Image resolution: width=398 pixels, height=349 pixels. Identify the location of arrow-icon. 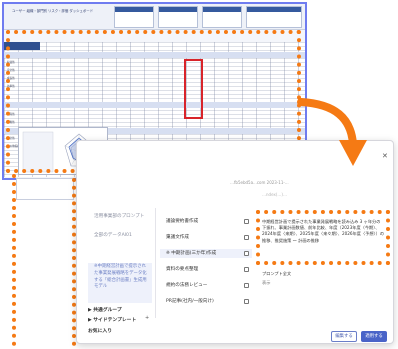
(332, 132).